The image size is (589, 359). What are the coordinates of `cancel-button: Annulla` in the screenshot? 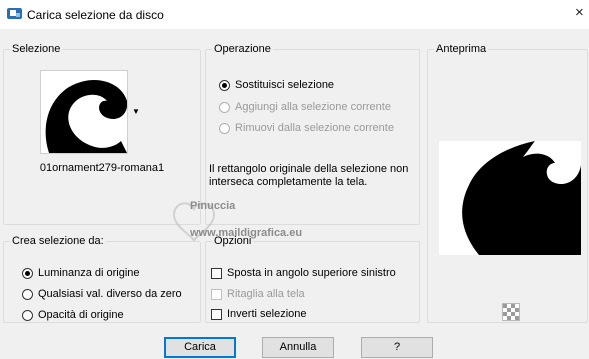 It's located at (298, 347).